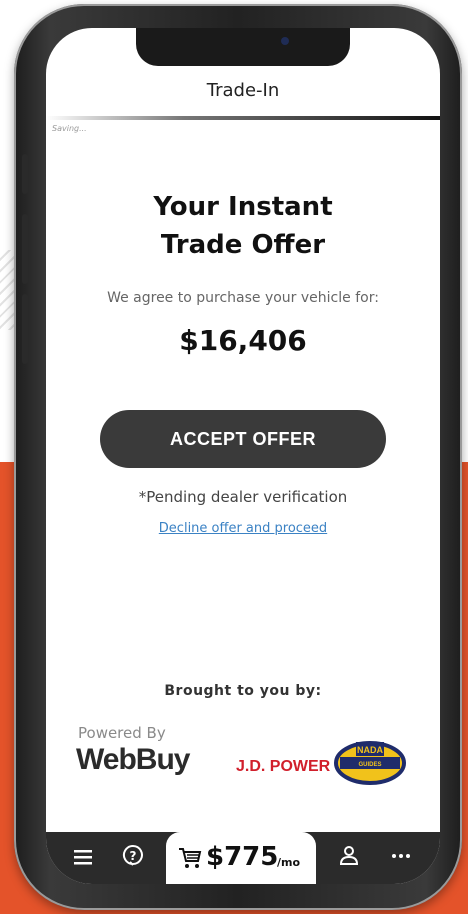  I want to click on powered-by-label: Powered By, so click(122, 733).